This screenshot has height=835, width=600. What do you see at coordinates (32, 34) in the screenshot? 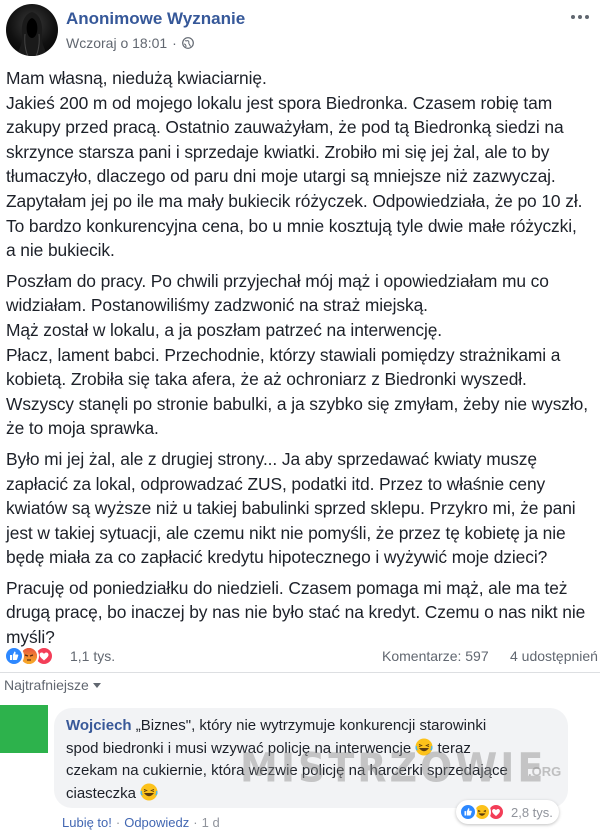
I see `hooded-figure-icon` at bounding box center [32, 34].